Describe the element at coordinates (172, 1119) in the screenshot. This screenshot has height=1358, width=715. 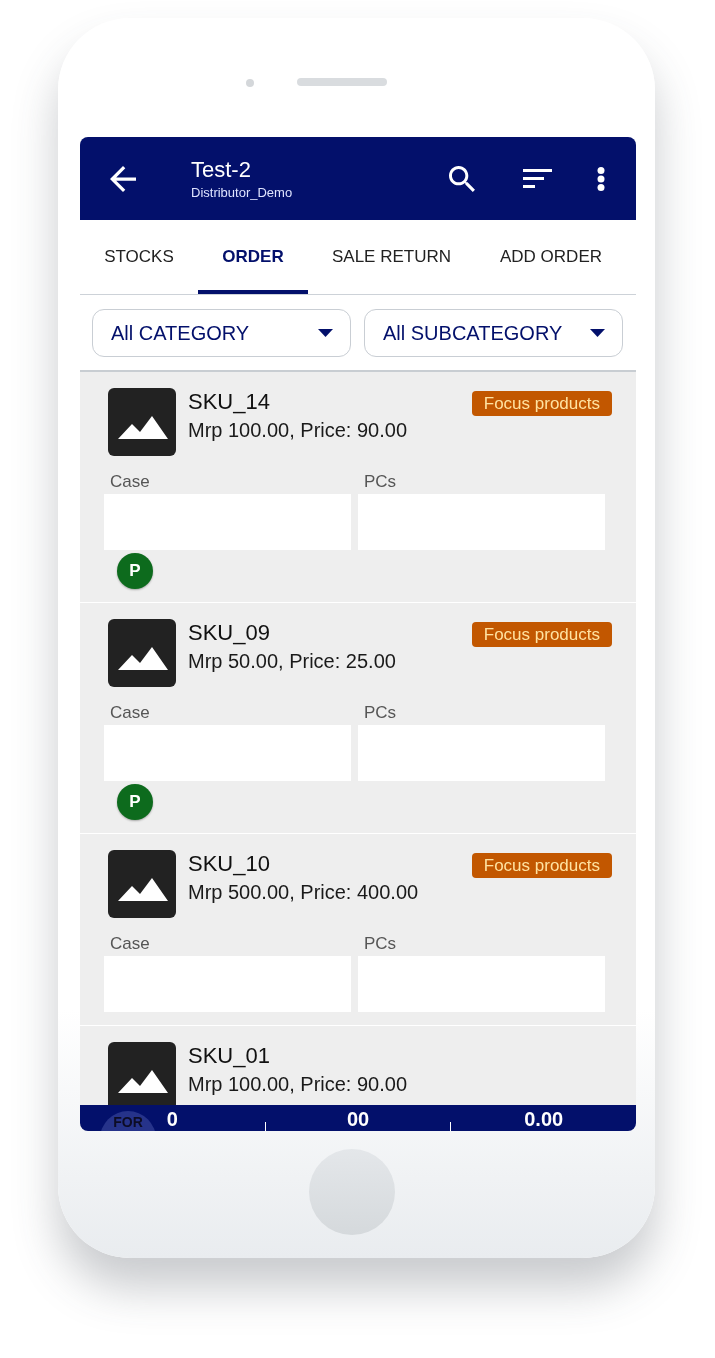
I see `total-value: 0` at that location.